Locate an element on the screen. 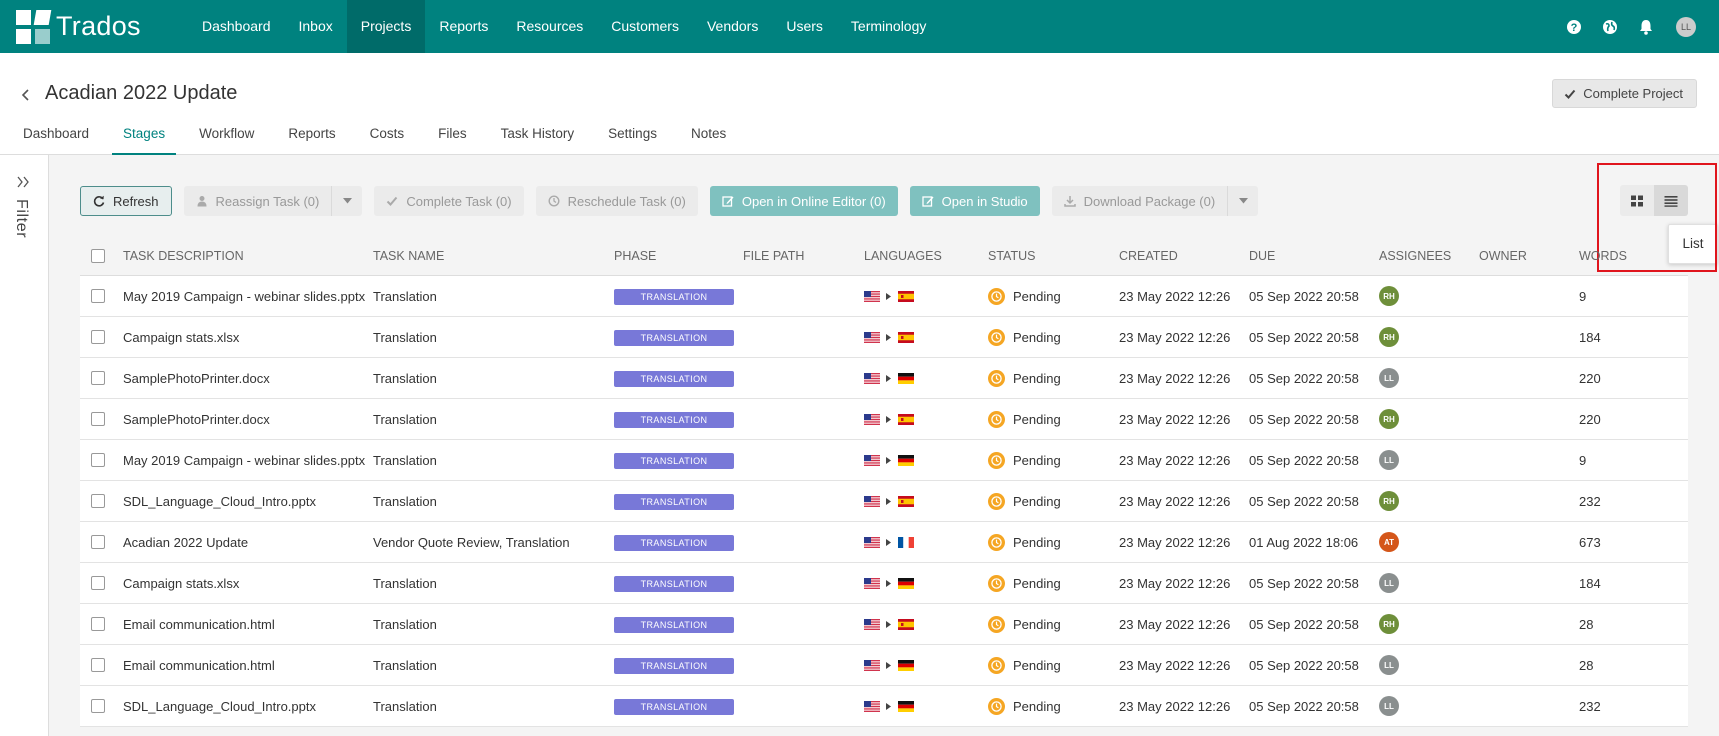  trados-logo: Trados is located at coordinates (98, 26).